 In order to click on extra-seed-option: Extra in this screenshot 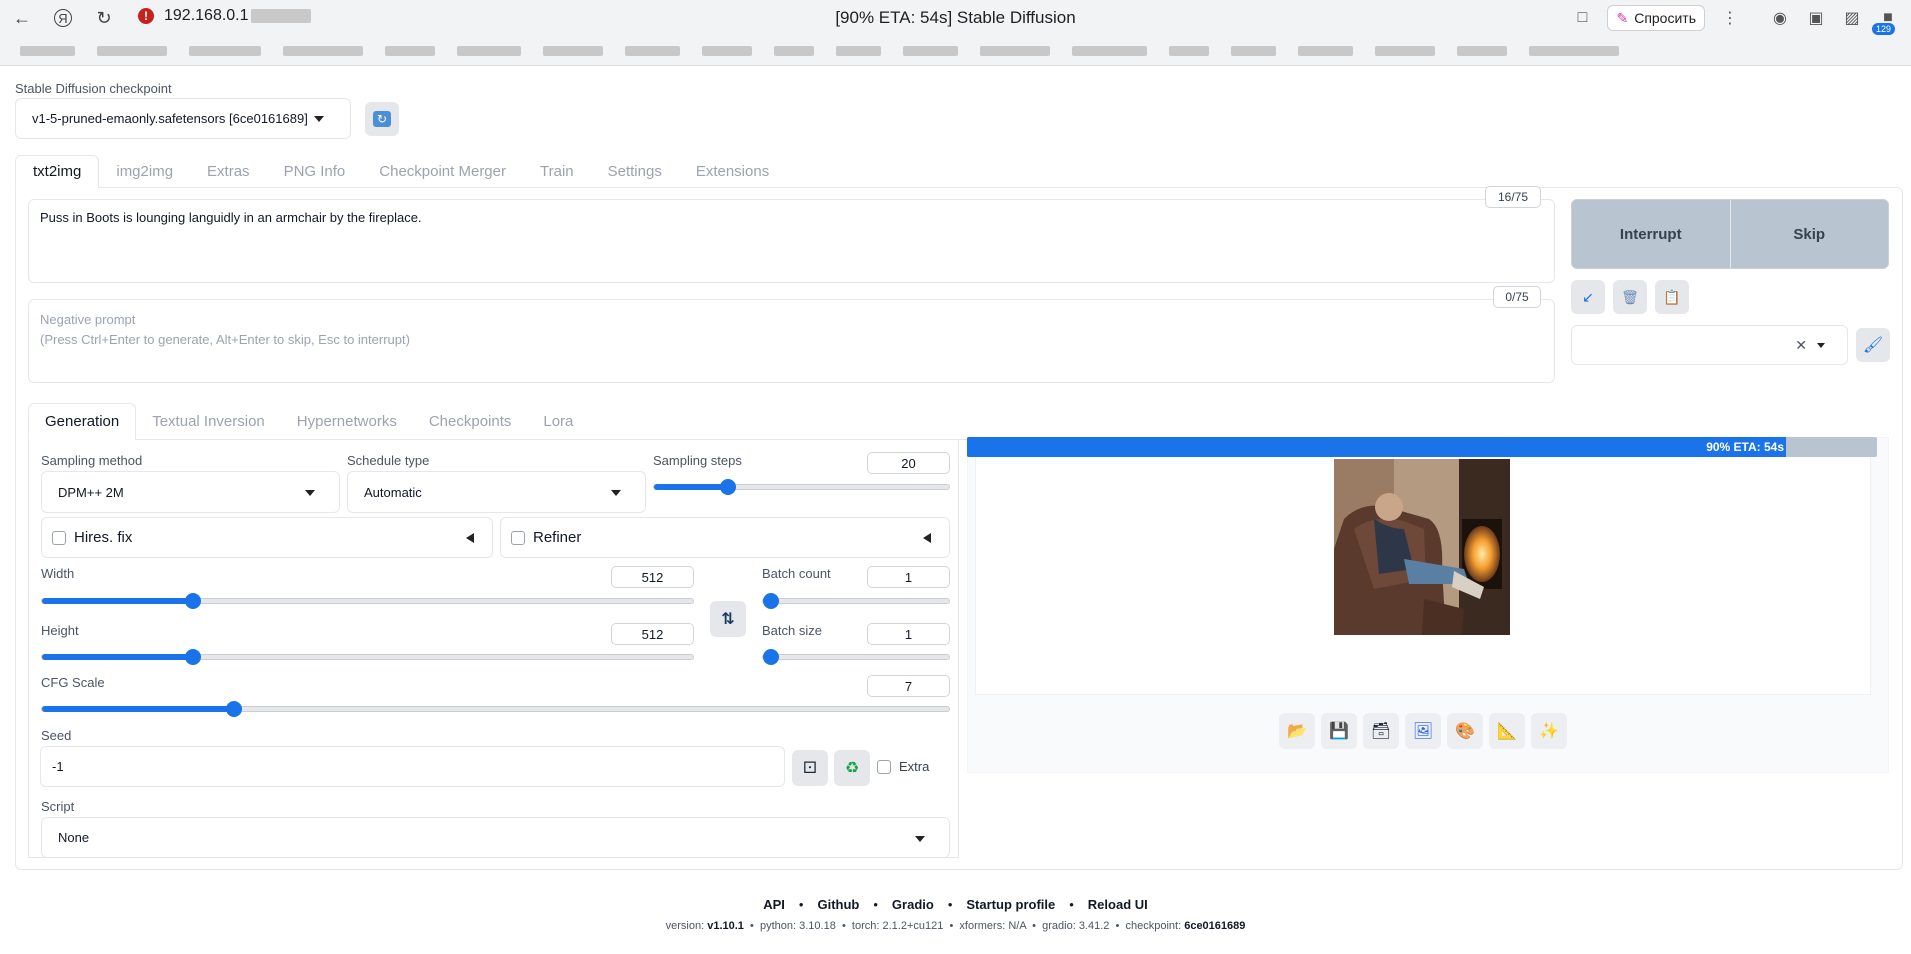, I will do `click(903, 766)`.